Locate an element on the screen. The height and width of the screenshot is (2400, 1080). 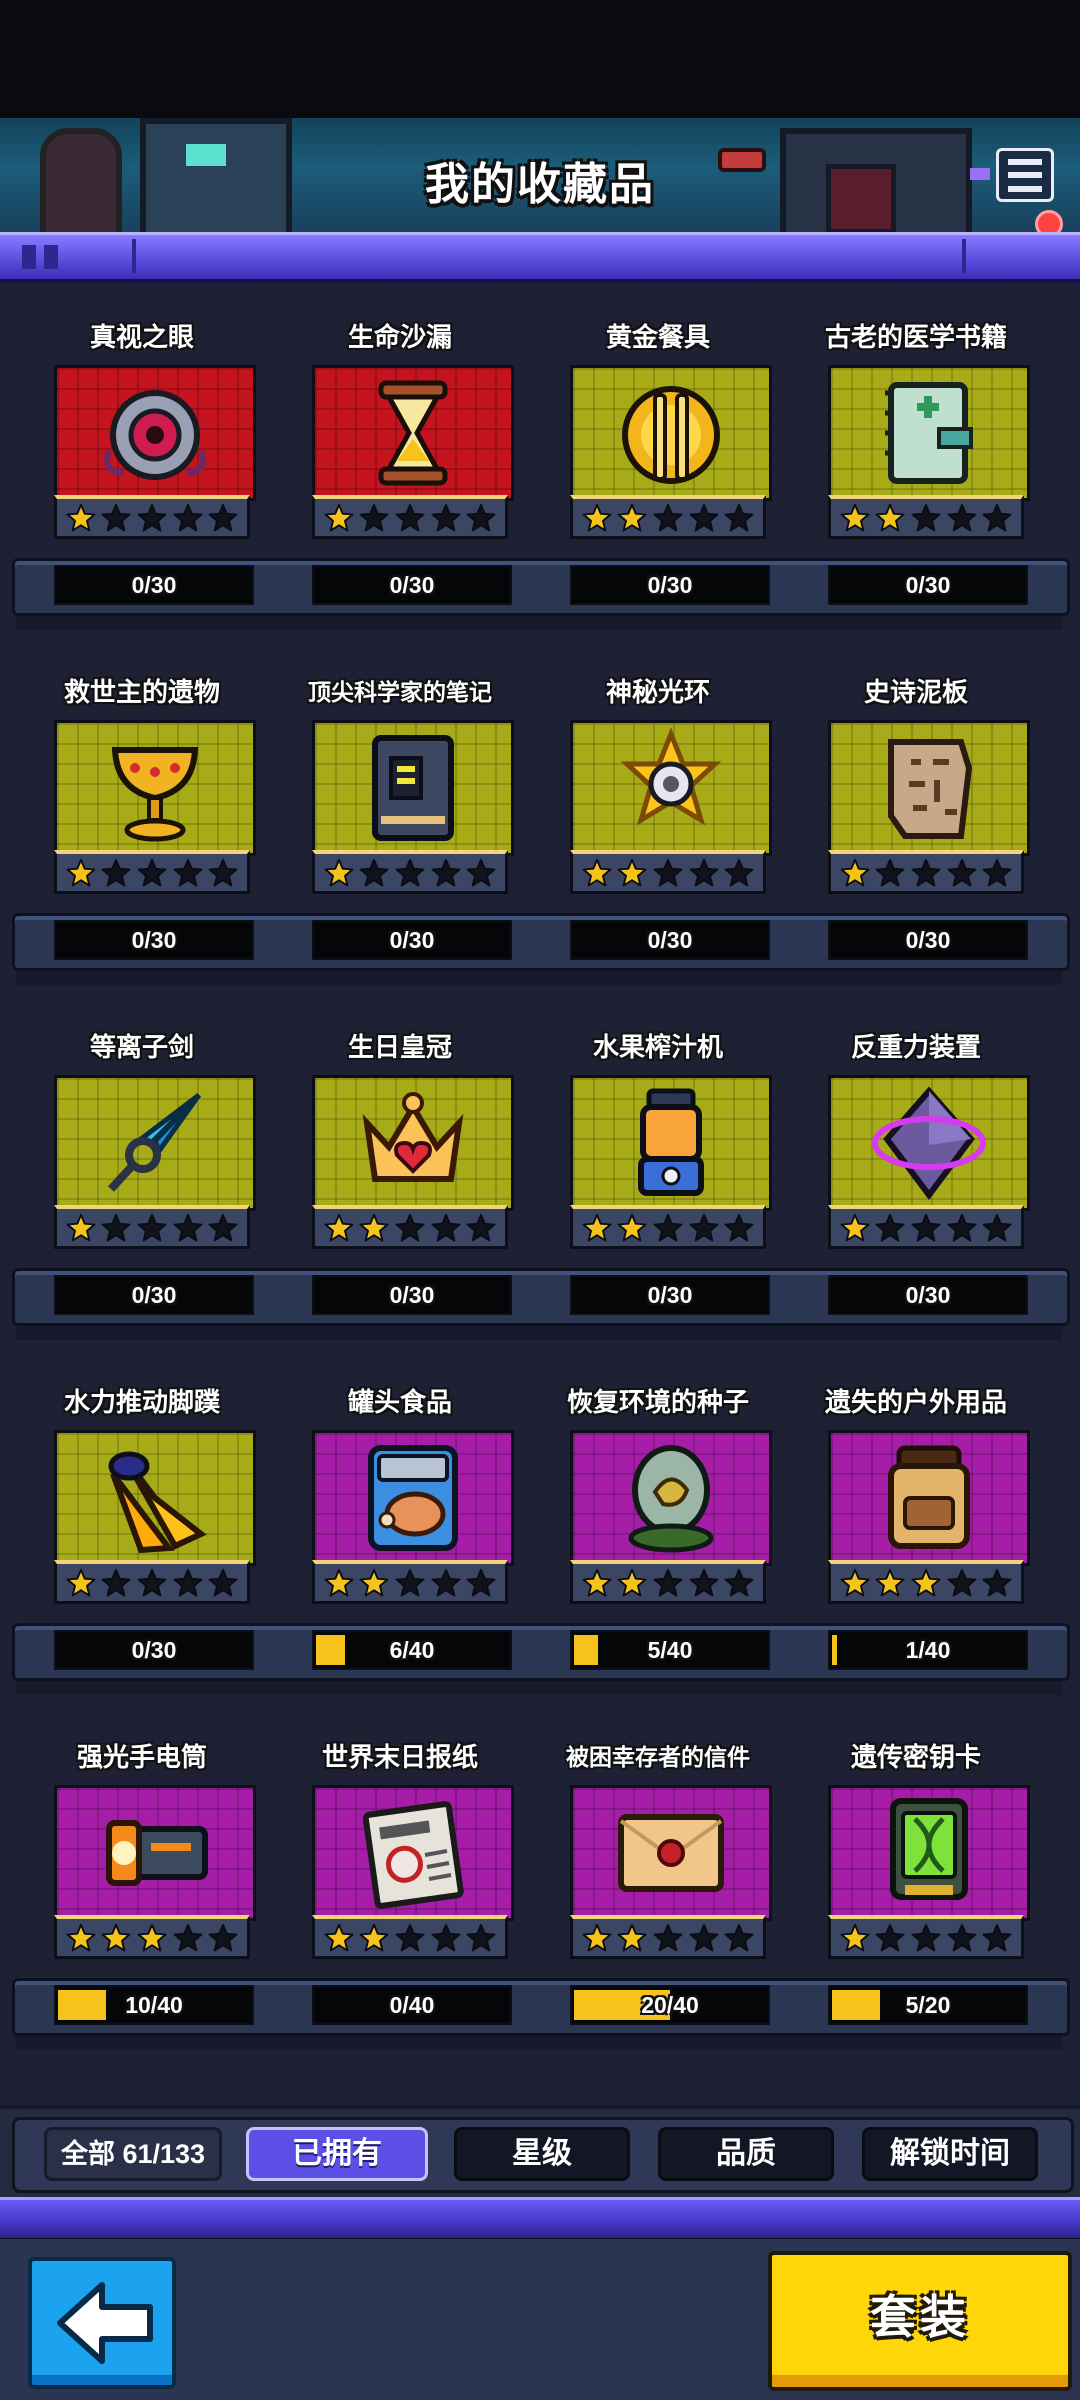
collection-item: 反重力装置 0/30 is located at coordinates (916, 1170).